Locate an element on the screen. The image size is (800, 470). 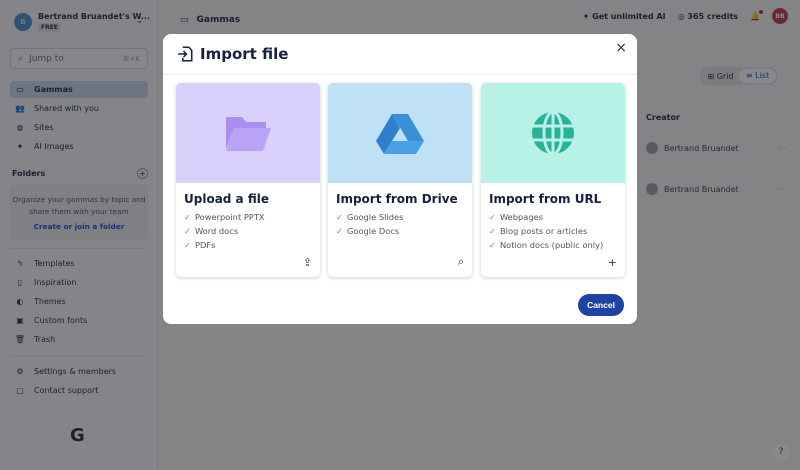
feature-item: ✓ Webpages is located at coordinates (557, 217).